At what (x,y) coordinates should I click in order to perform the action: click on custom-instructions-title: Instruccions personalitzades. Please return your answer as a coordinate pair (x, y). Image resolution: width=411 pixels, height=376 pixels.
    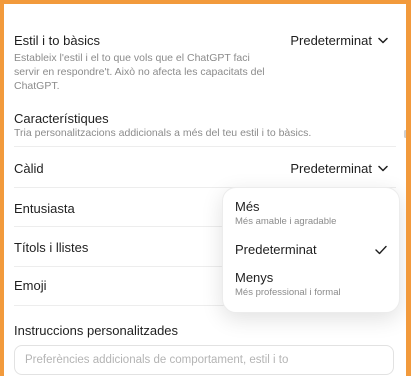
    Looking at the image, I should click on (96, 330).